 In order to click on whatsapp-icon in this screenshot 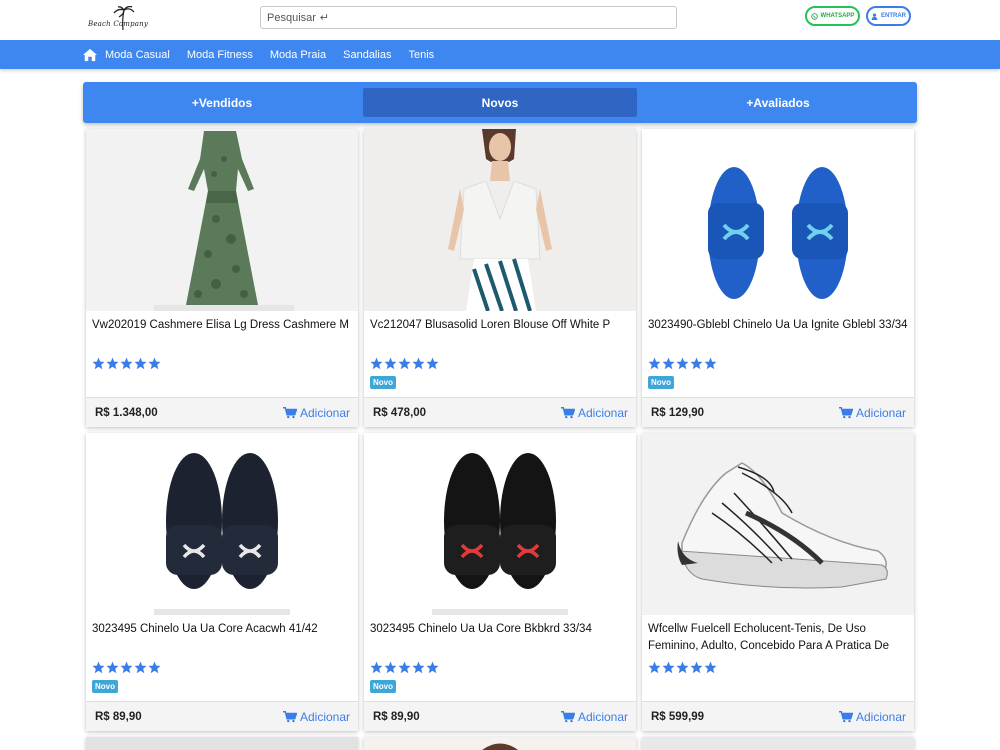, I will do `click(814, 16)`.